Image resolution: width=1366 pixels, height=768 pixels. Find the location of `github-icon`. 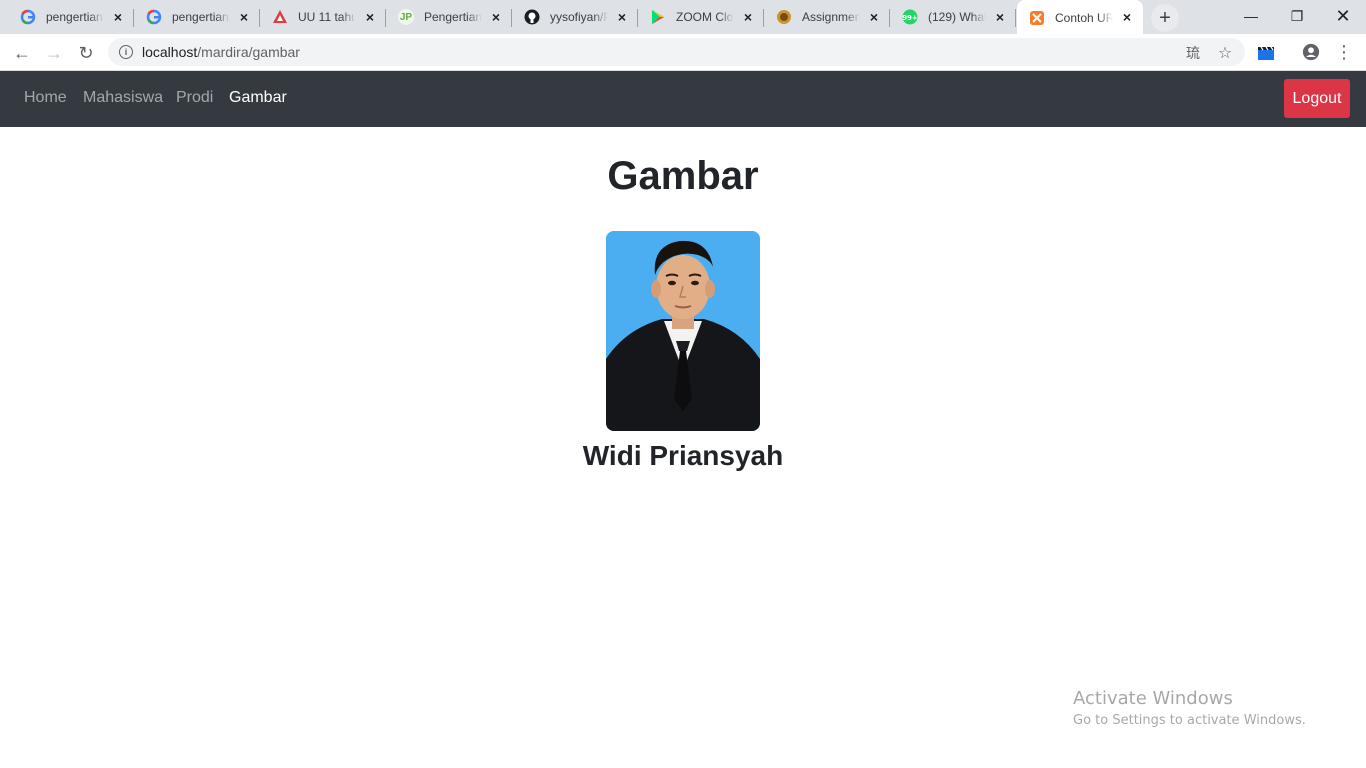

github-icon is located at coordinates (532, 17).